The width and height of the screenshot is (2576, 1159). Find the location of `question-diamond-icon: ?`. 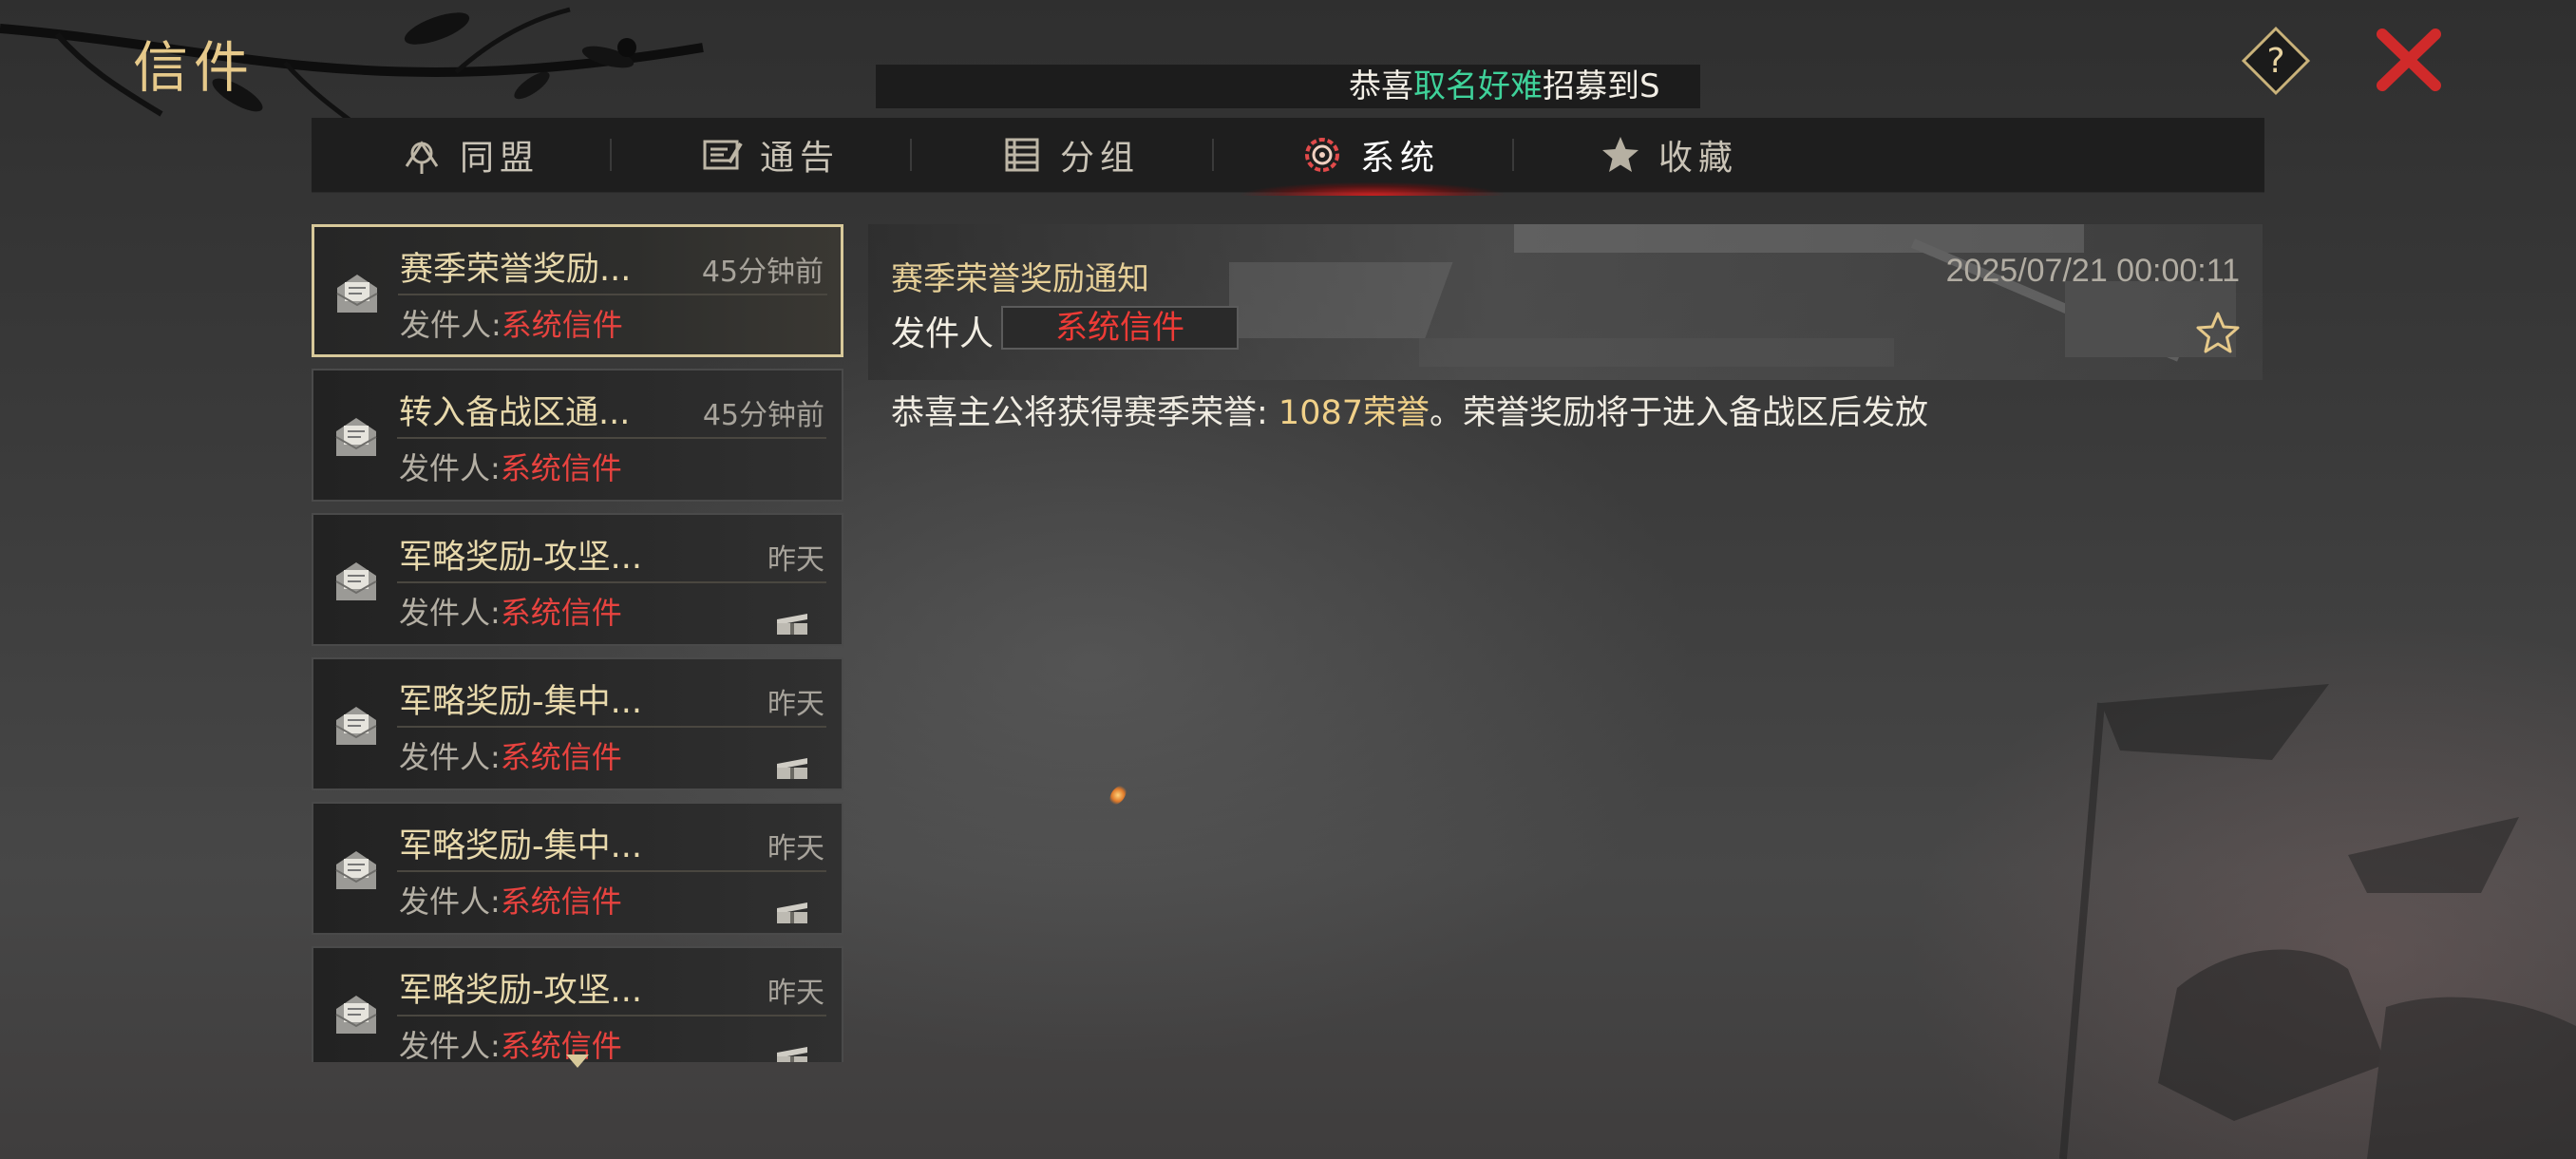

question-diamond-icon: ? is located at coordinates (2276, 61).